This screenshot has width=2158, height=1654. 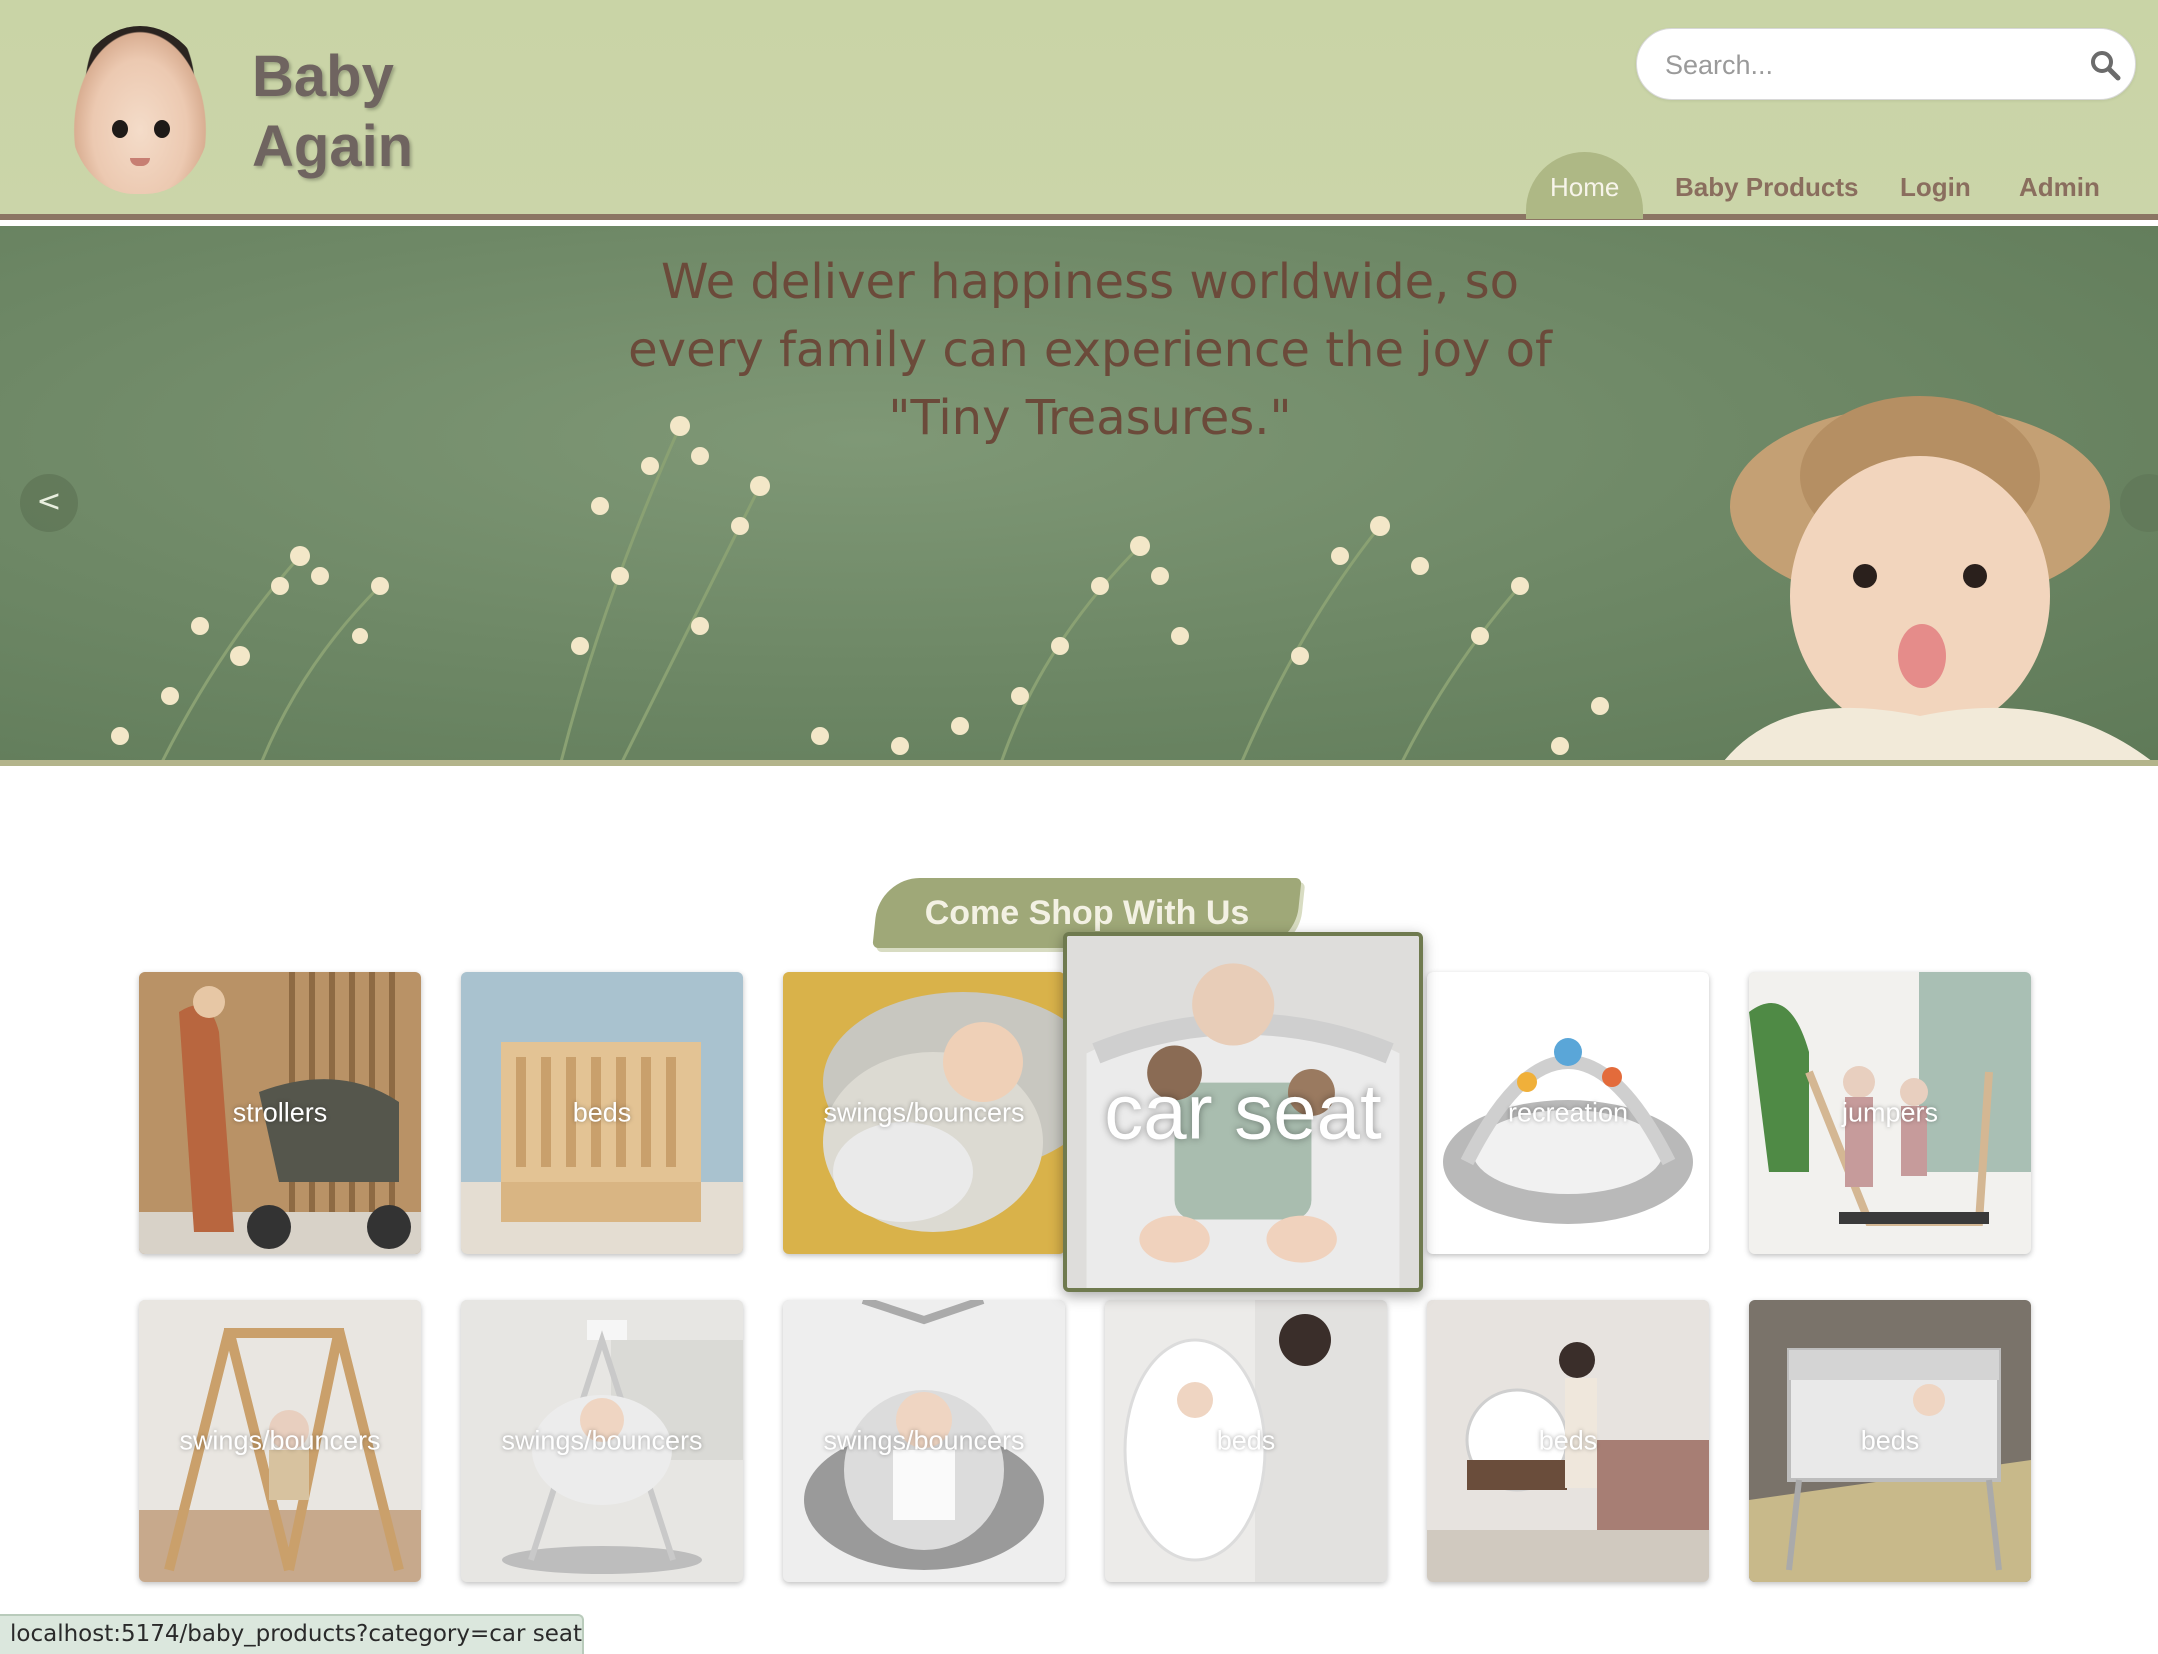 What do you see at coordinates (1585, 185) in the screenshot?
I see `nav-home: Home` at bounding box center [1585, 185].